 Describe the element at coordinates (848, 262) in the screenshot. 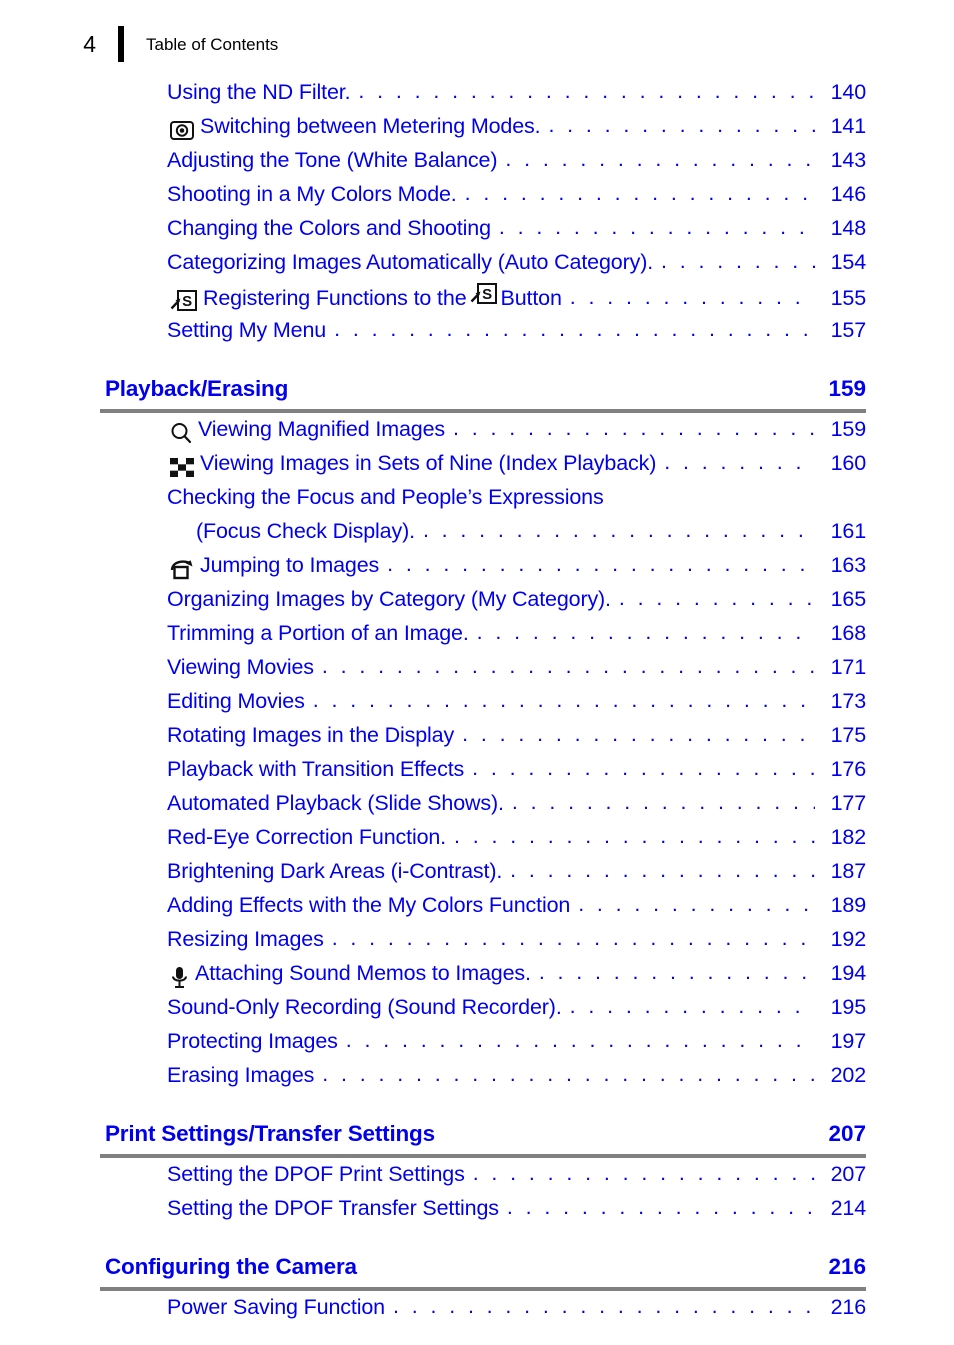

I see `toc-entry-page-number: 154` at that location.